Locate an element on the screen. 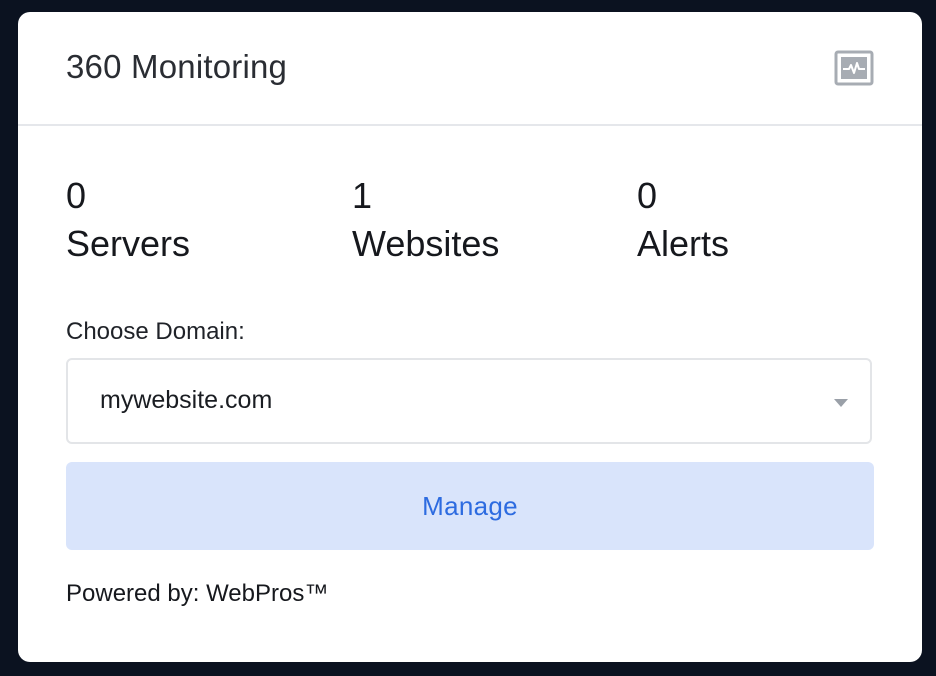  powered-by-text: Powered by: WebPros™ is located at coordinates (197, 593).